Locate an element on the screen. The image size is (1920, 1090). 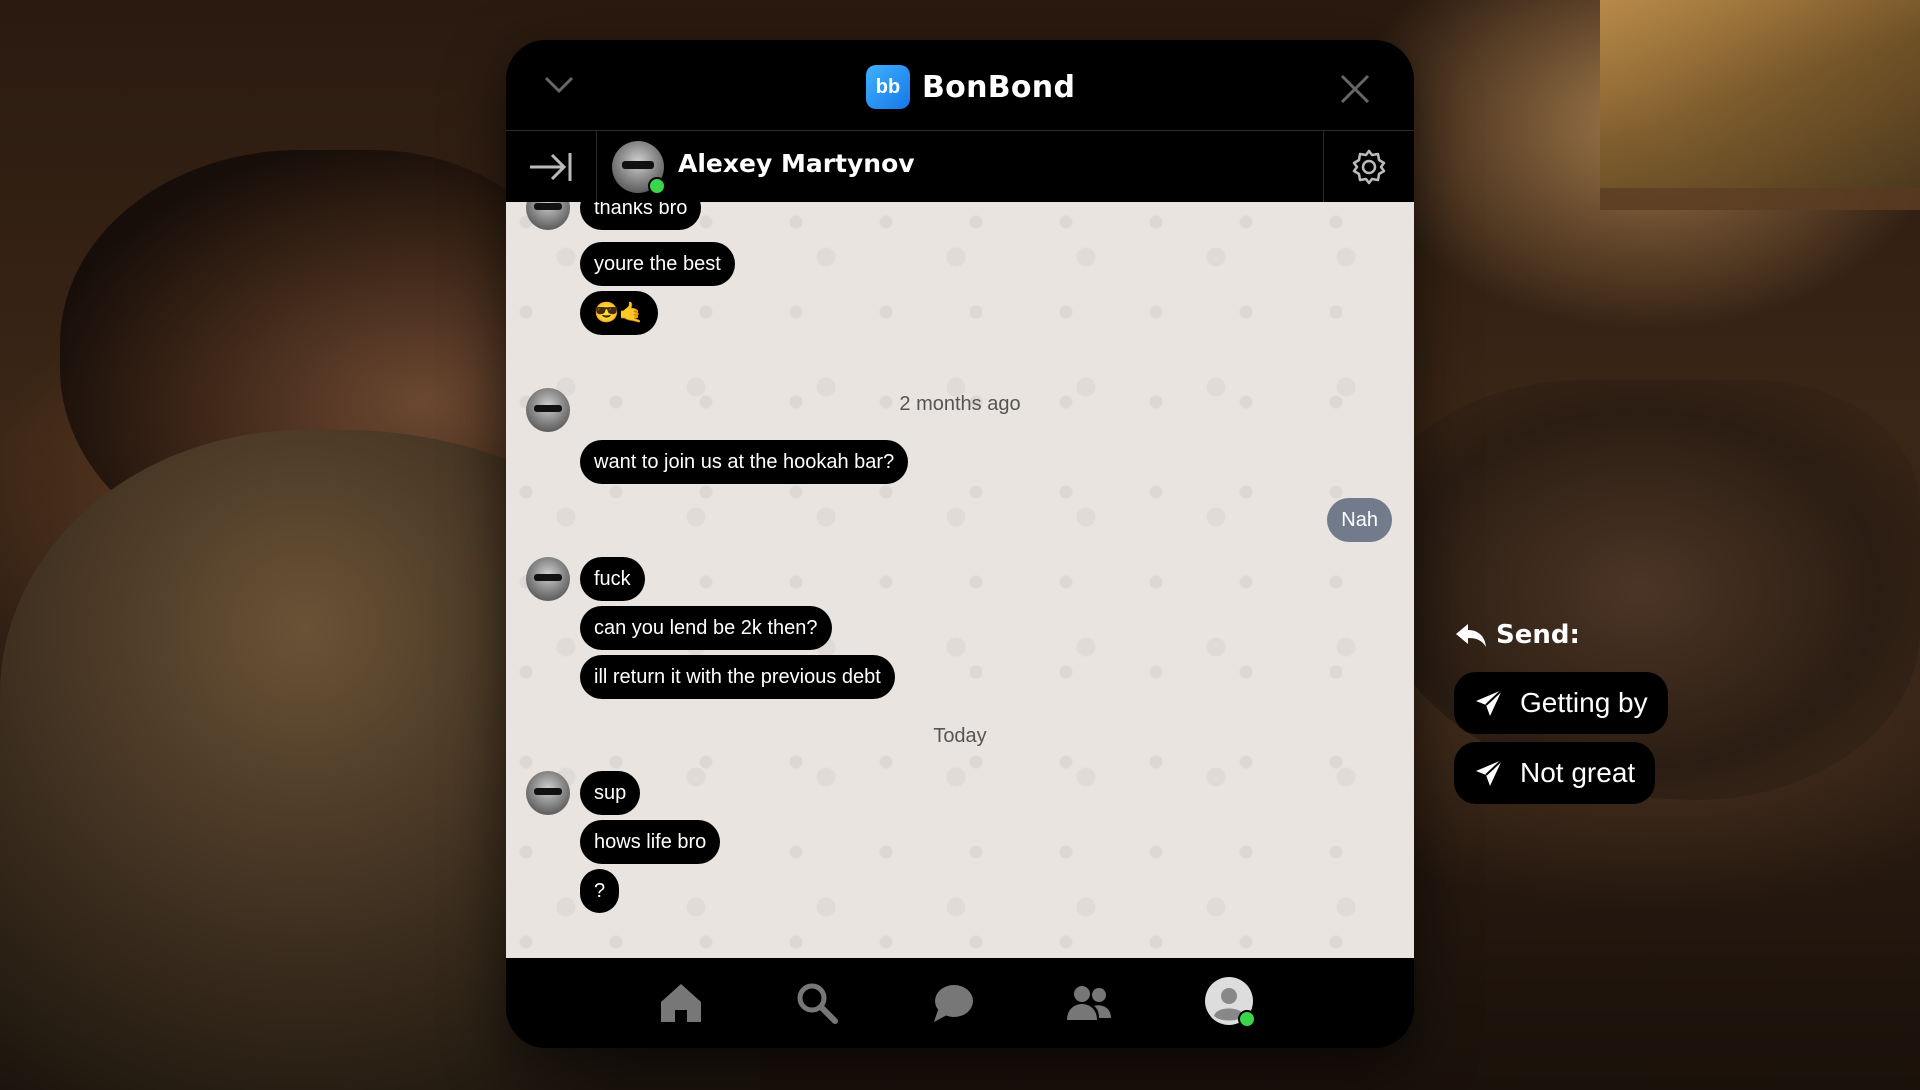
home-icon is located at coordinates (681, 1003).